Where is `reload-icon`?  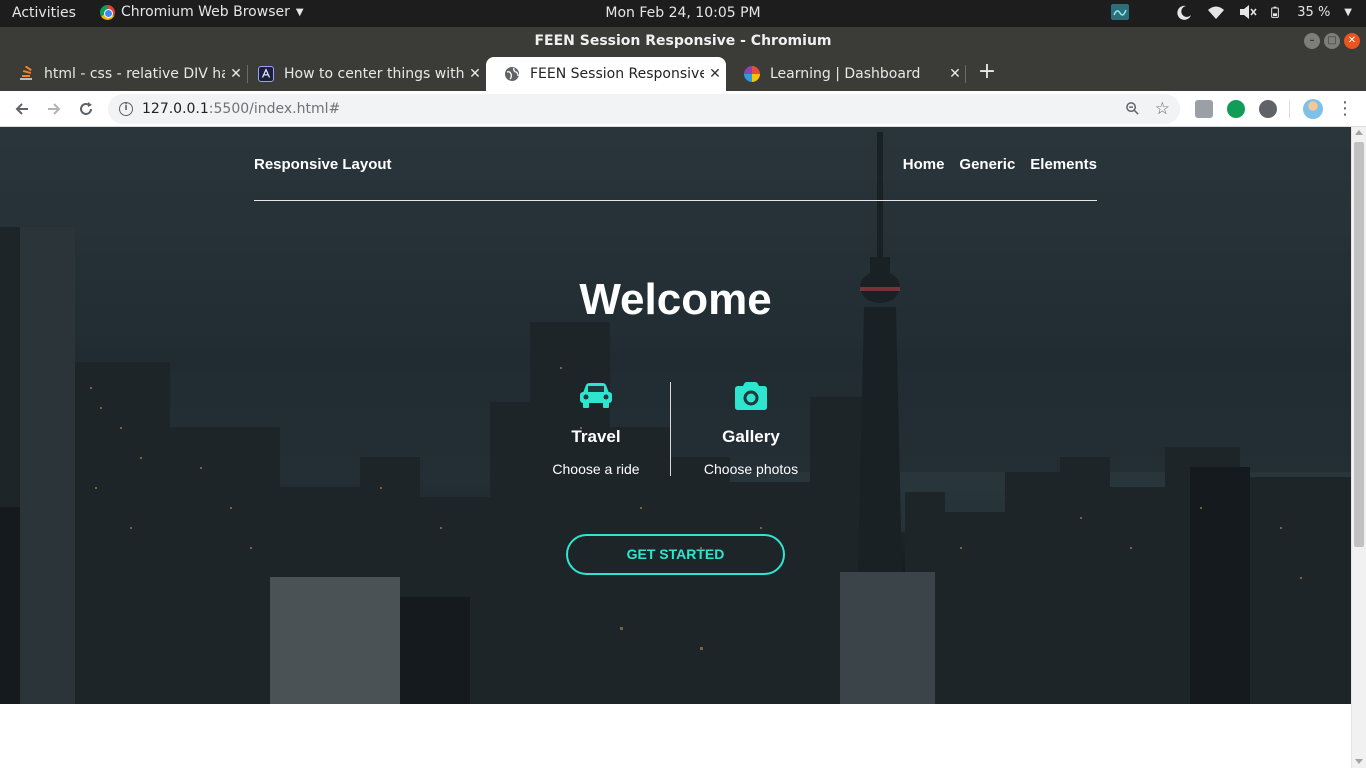
reload-icon is located at coordinates (86, 108).